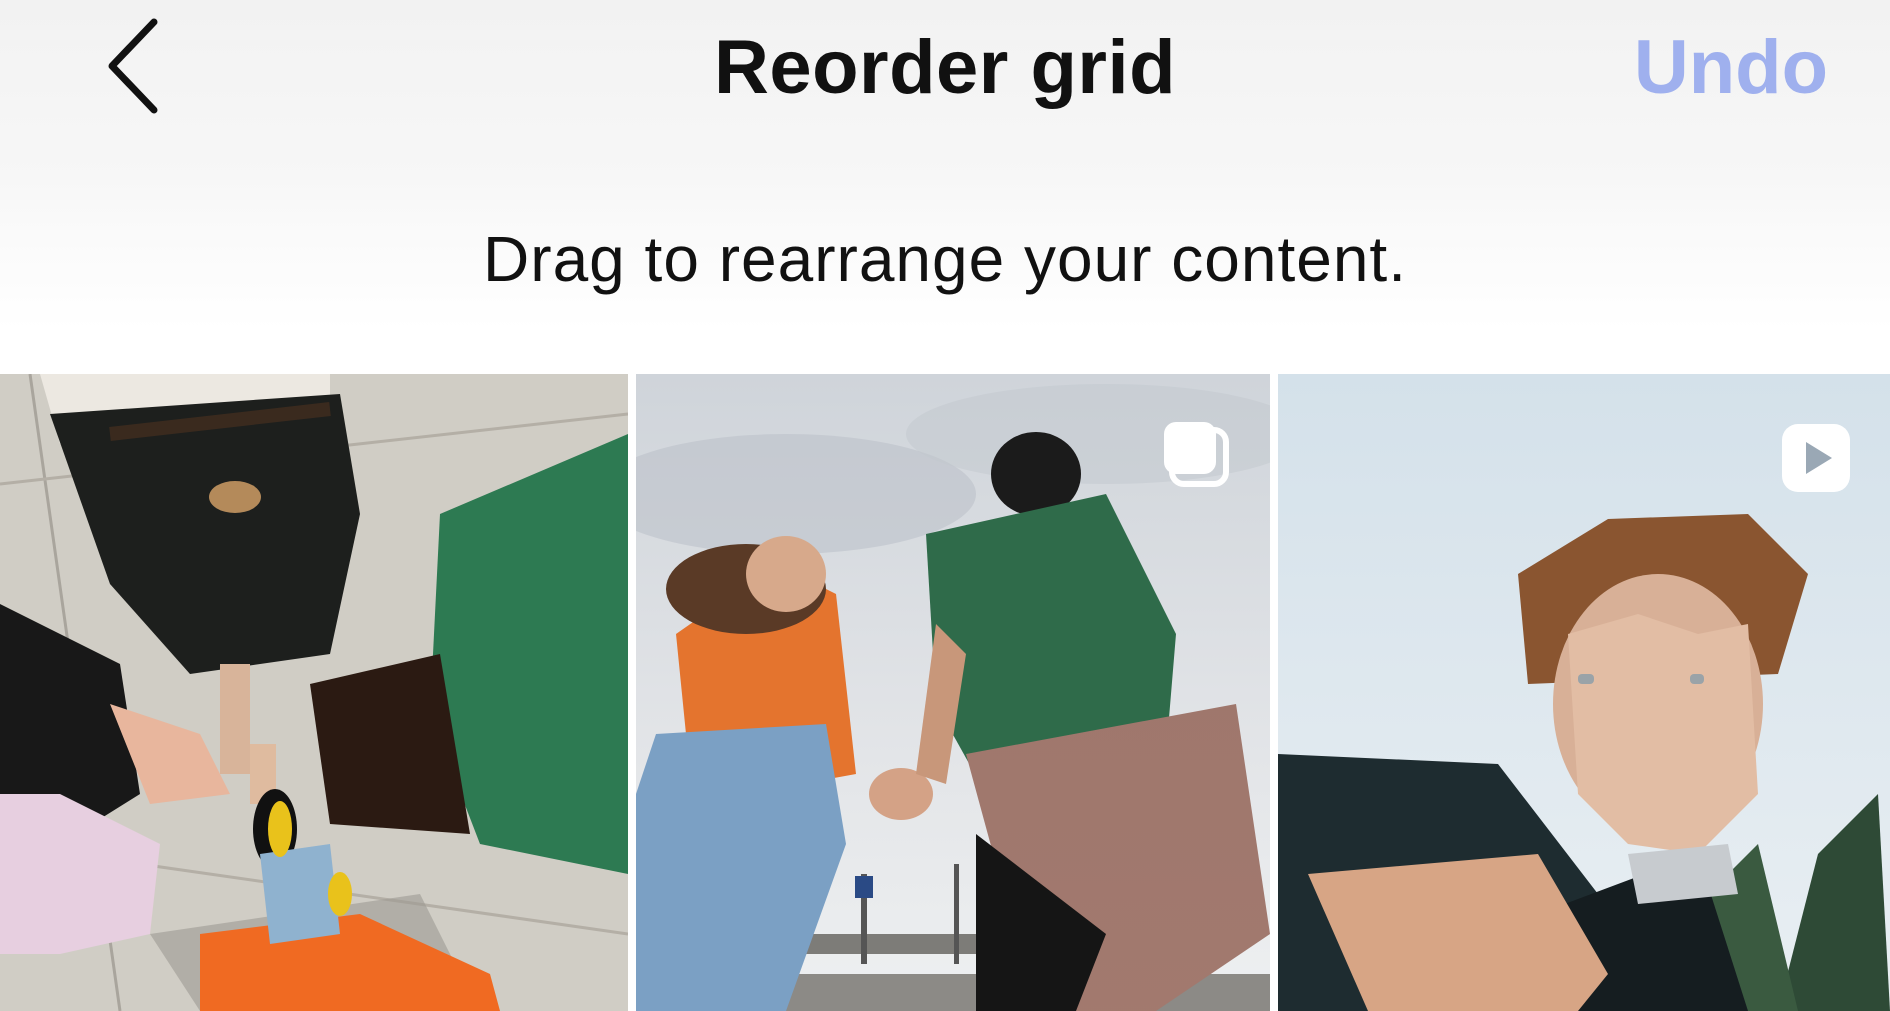 The image size is (1890, 1011). I want to click on carousel-icon, so click(1196, 454).